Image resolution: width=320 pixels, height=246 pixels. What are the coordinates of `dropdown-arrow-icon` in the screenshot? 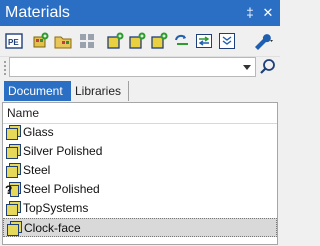 It's located at (247, 67).